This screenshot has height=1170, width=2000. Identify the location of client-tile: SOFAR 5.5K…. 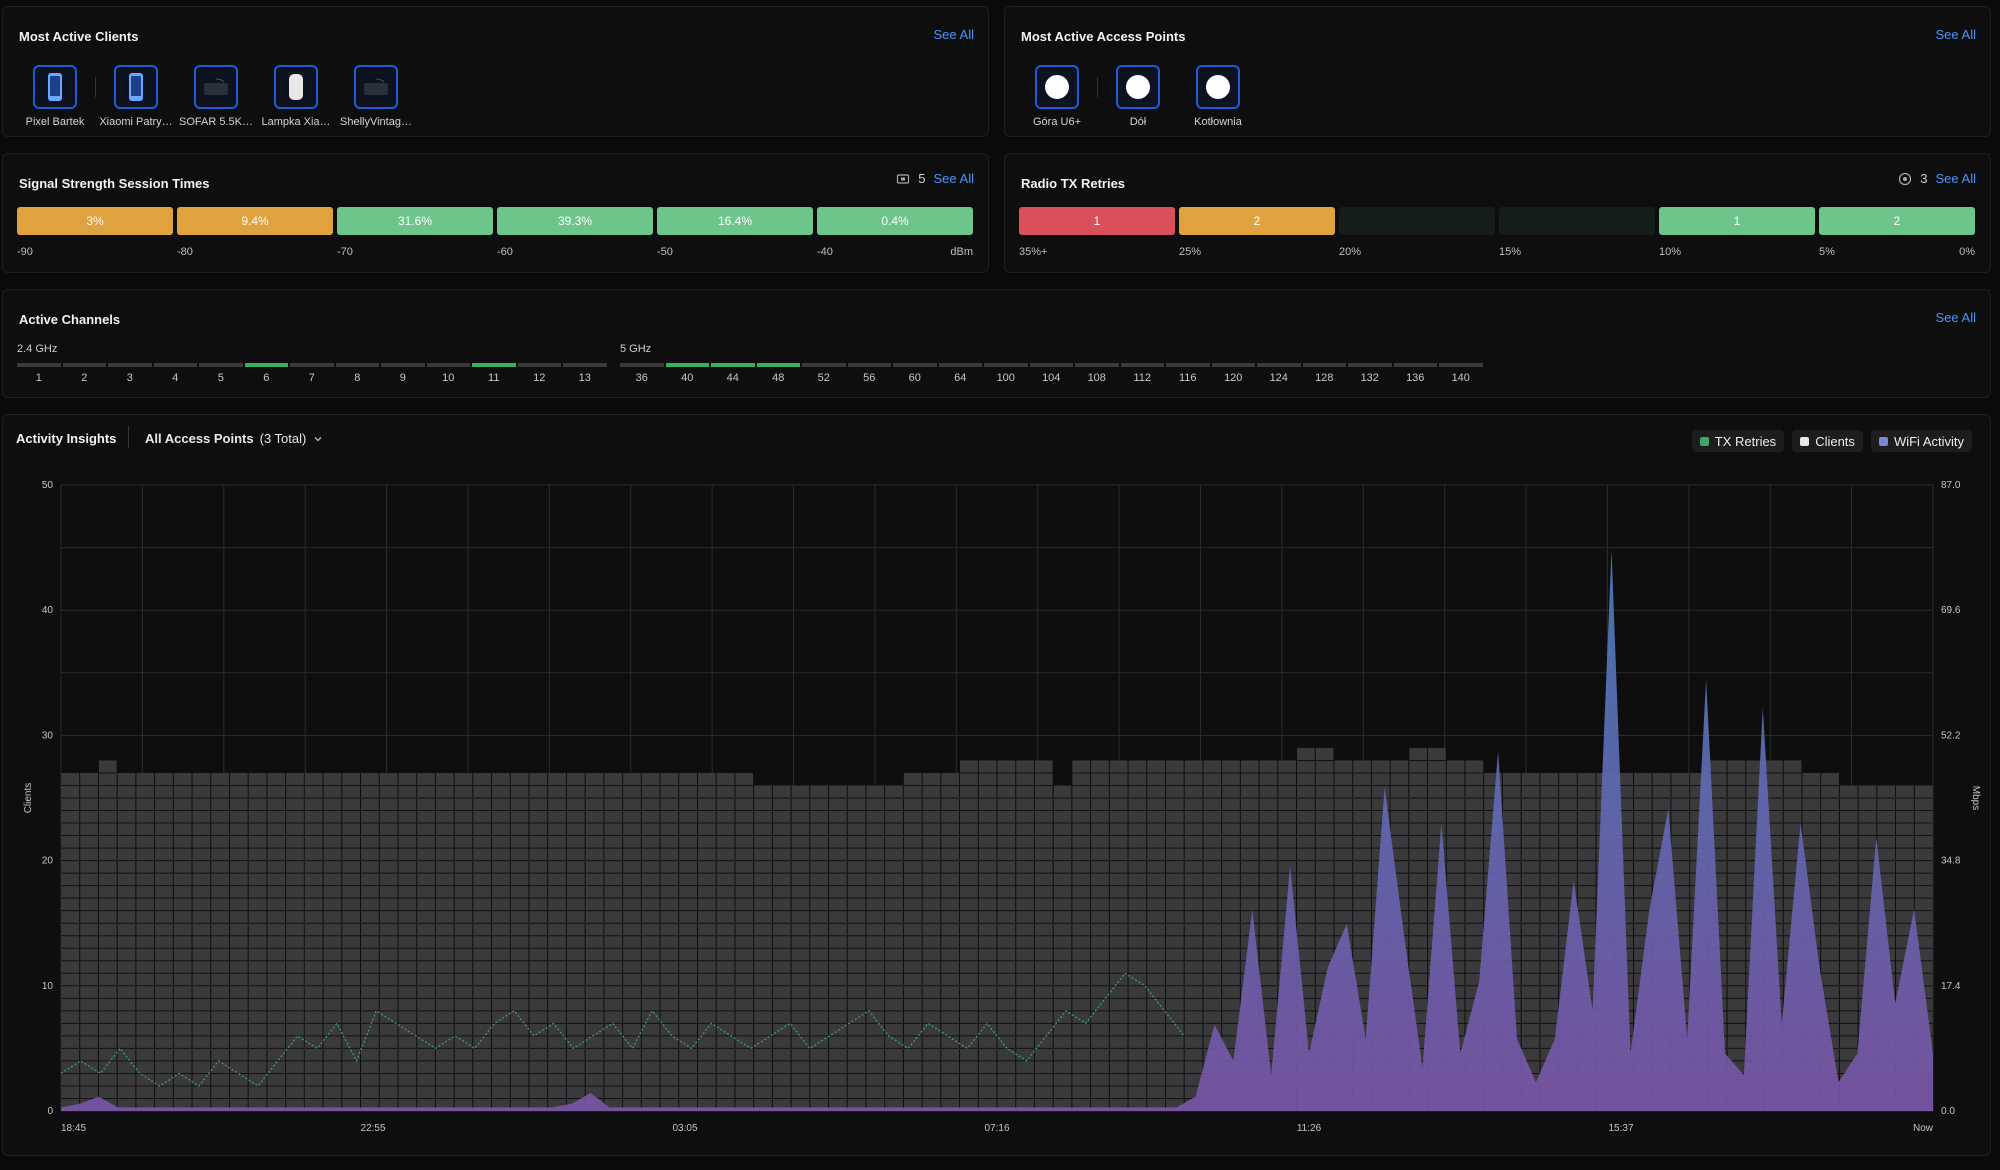
(216, 96).